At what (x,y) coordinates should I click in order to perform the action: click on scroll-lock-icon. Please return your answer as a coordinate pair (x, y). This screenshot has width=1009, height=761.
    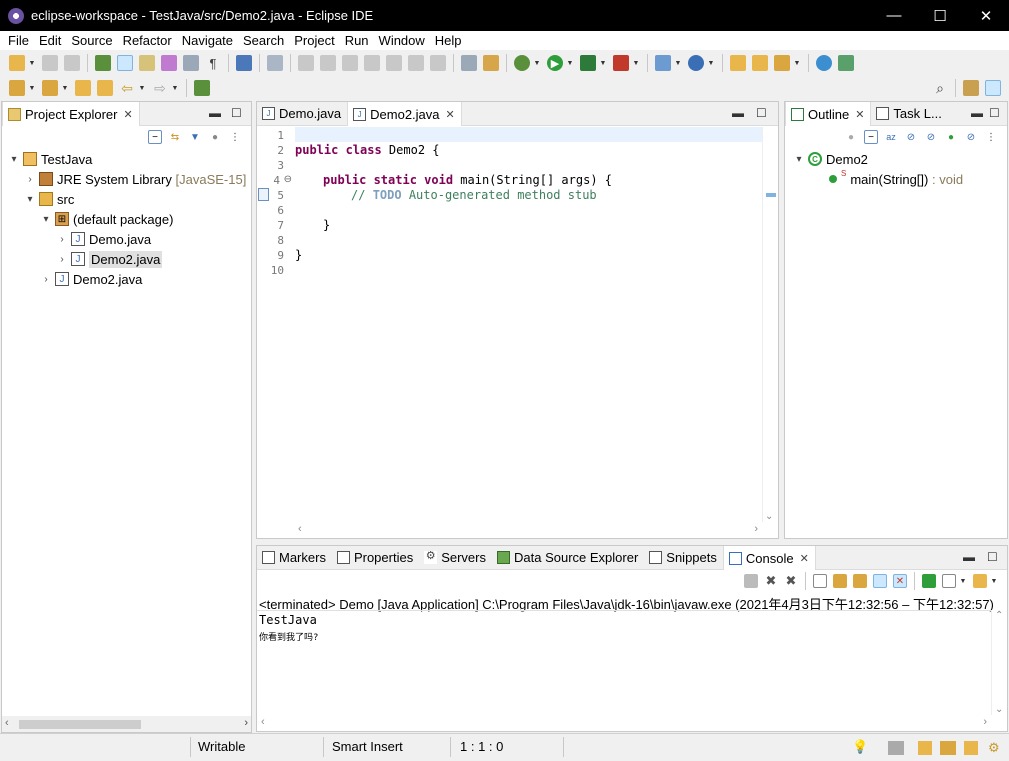
    Looking at the image, I should click on (840, 581).